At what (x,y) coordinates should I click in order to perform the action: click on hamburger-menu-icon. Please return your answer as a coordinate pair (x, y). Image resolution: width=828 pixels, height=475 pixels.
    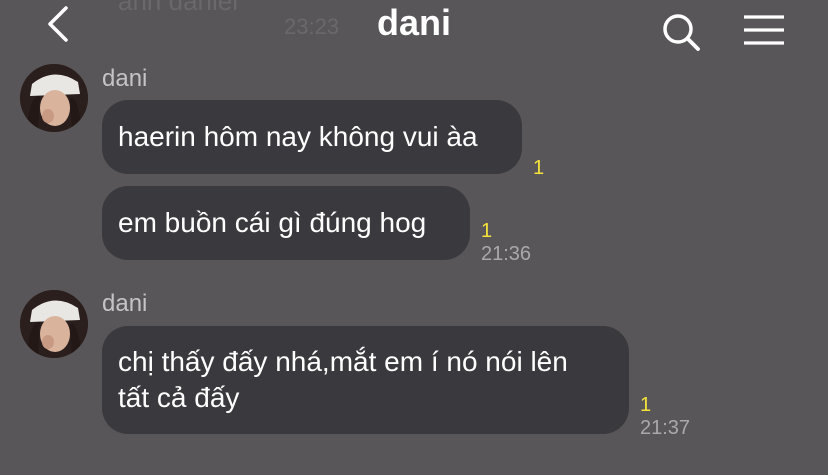
    Looking at the image, I should click on (764, 30).